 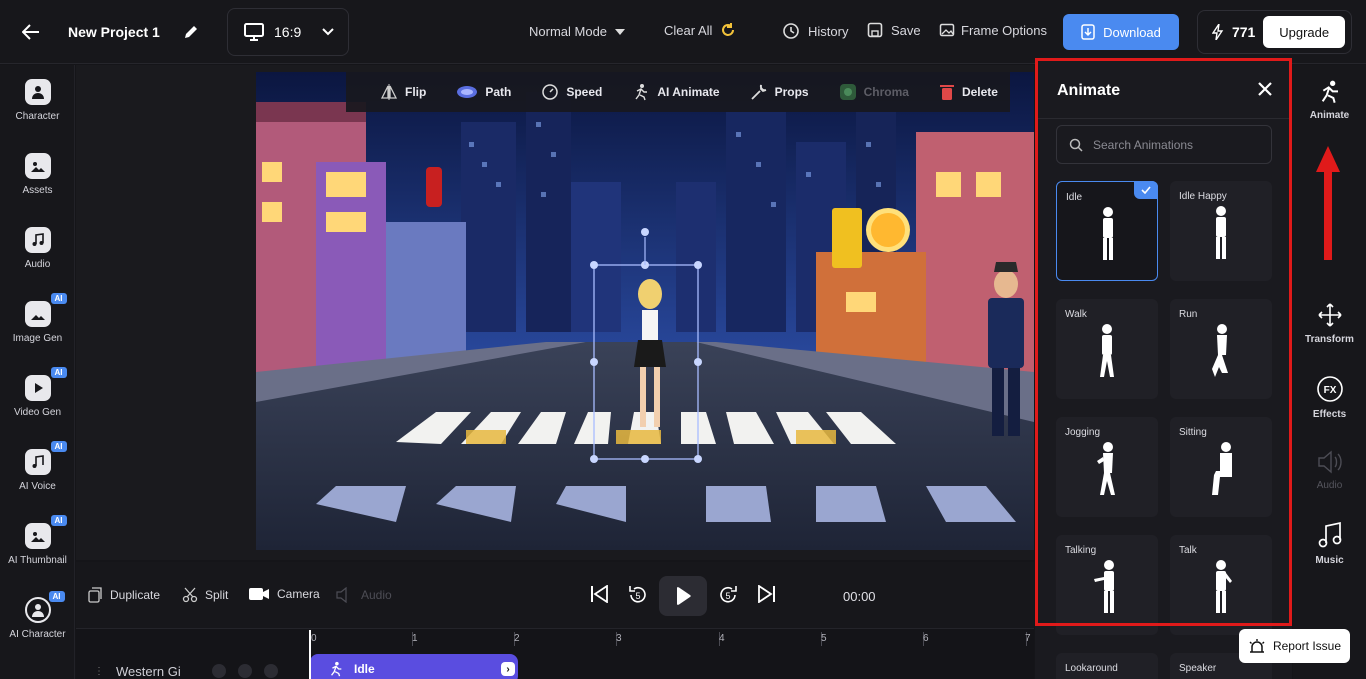 I want to click on animation-card-talk: Talk, so click(x=1221, y=585).